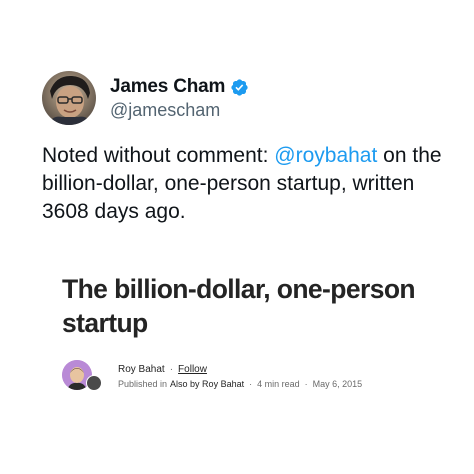 The image size is (474, 474). What do you see at coordinates (207, 384) in the screenshot?
I see `publication-name: Also by Roy Bahat` at bounding box center [207, 384].